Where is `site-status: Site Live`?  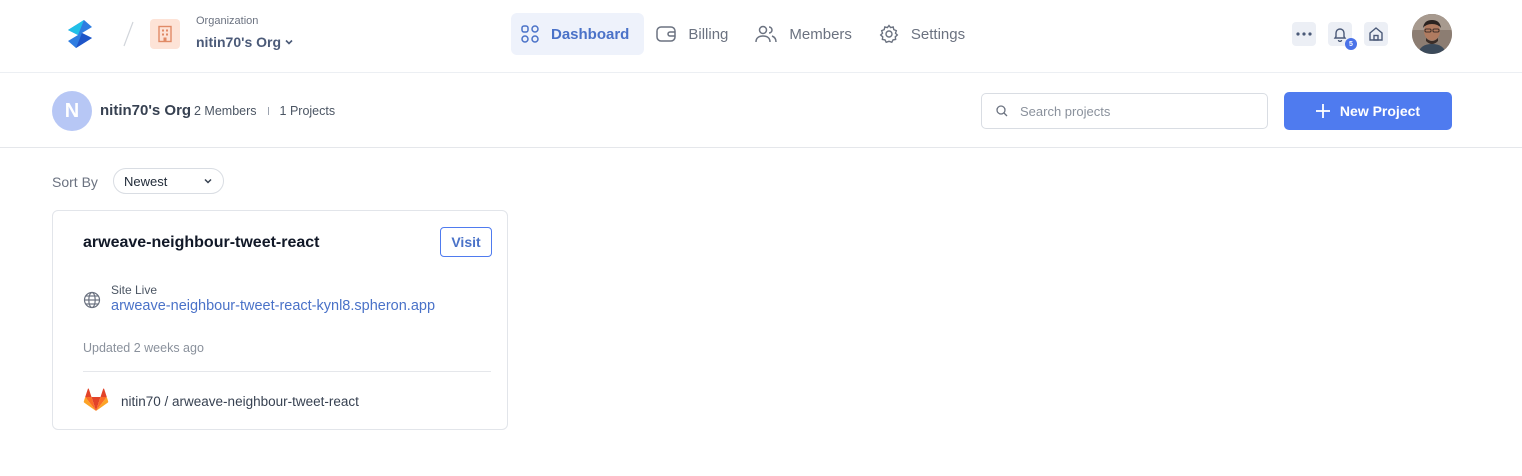 site-status: Site Live is located at coordinates (134, 290).